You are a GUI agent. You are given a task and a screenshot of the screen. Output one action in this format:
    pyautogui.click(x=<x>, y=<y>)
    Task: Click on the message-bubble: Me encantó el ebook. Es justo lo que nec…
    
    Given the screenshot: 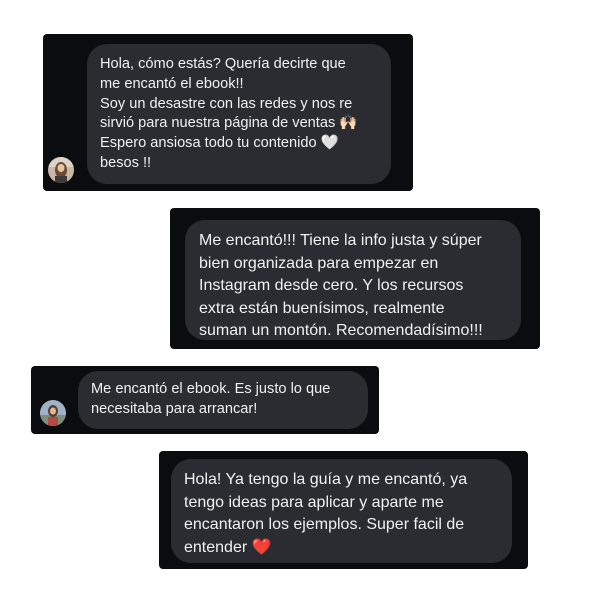 What is the action you would take?
    pyautogui.click(x=223, y=400)
    